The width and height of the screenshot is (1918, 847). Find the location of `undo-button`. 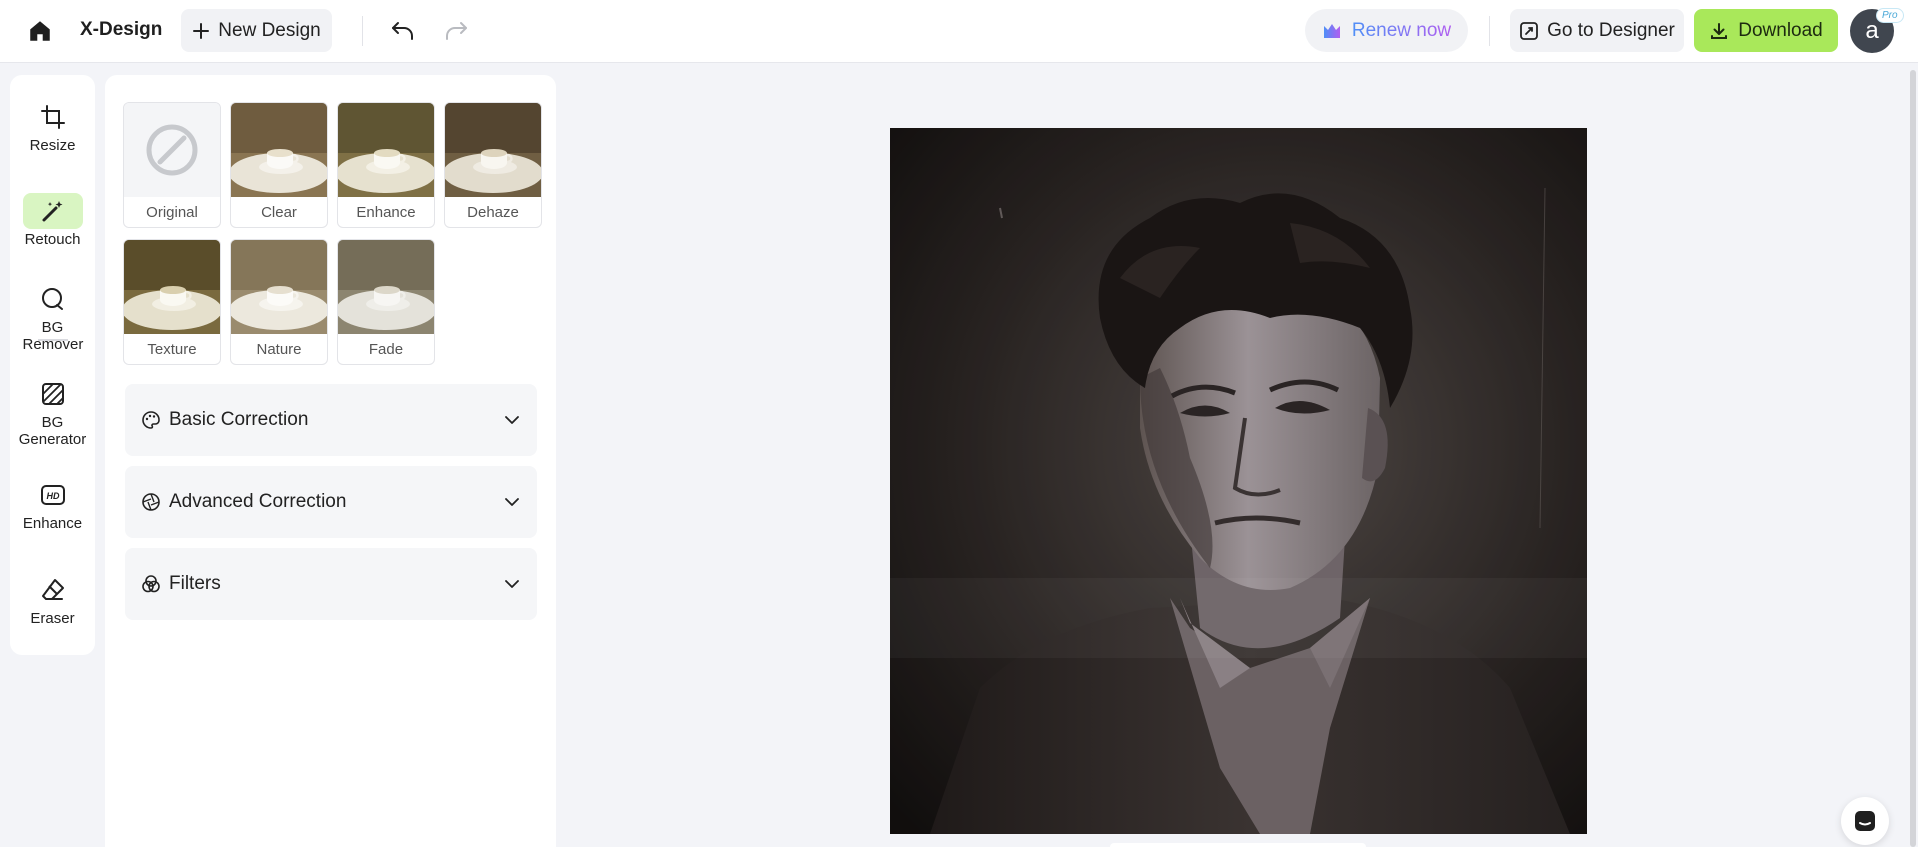

undo-button is located at coordinates (403, 31).